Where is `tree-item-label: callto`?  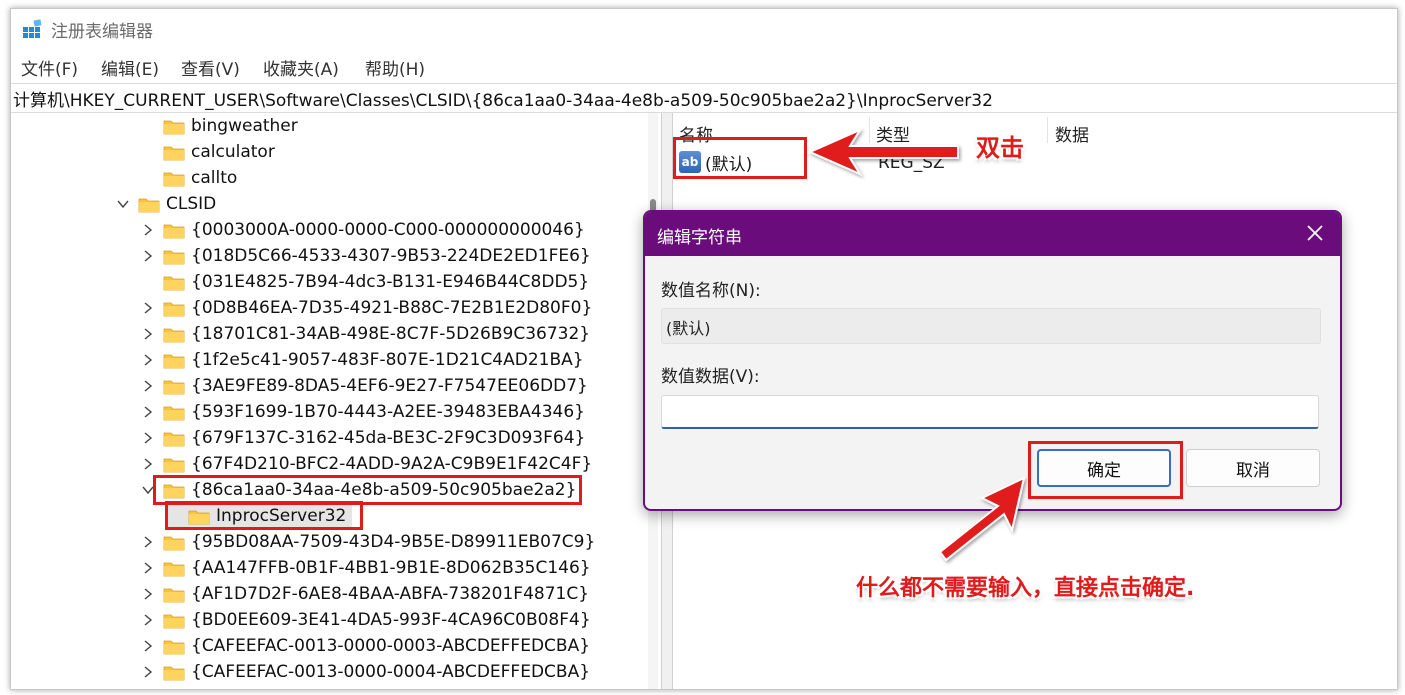 tree-item-label: callto is located at coordinates (214, 178).